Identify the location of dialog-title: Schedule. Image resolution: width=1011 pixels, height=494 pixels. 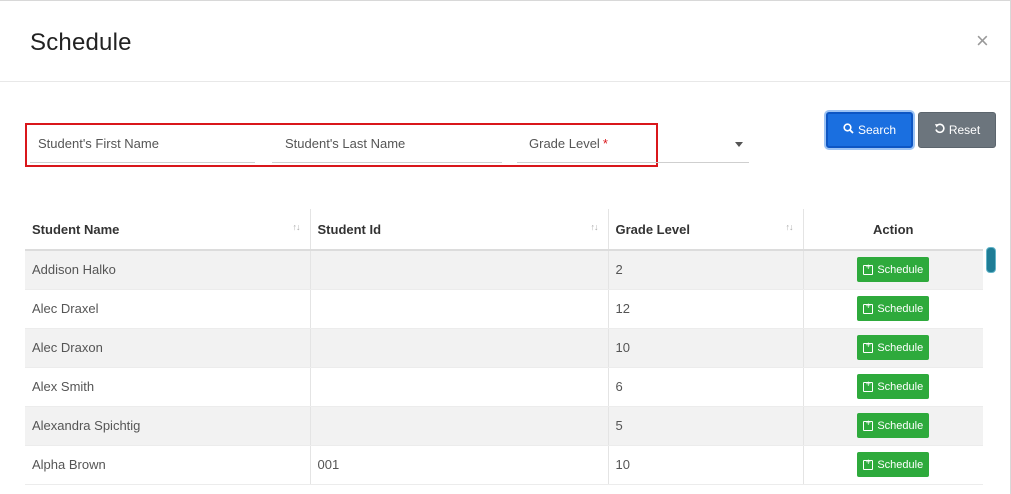
(81, 42).